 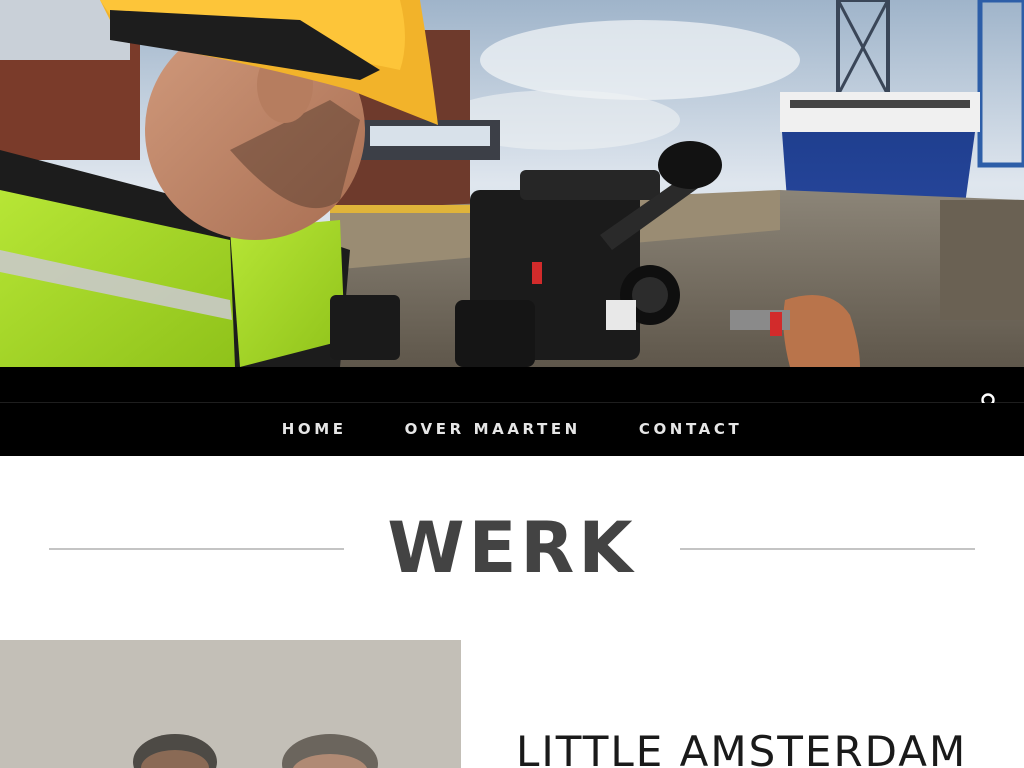 What do you see at coordinates (741, 747) in the screenshot?
I see `work-item-title: LITTLE AMSTERDAM` at bounding box center [741, 747].